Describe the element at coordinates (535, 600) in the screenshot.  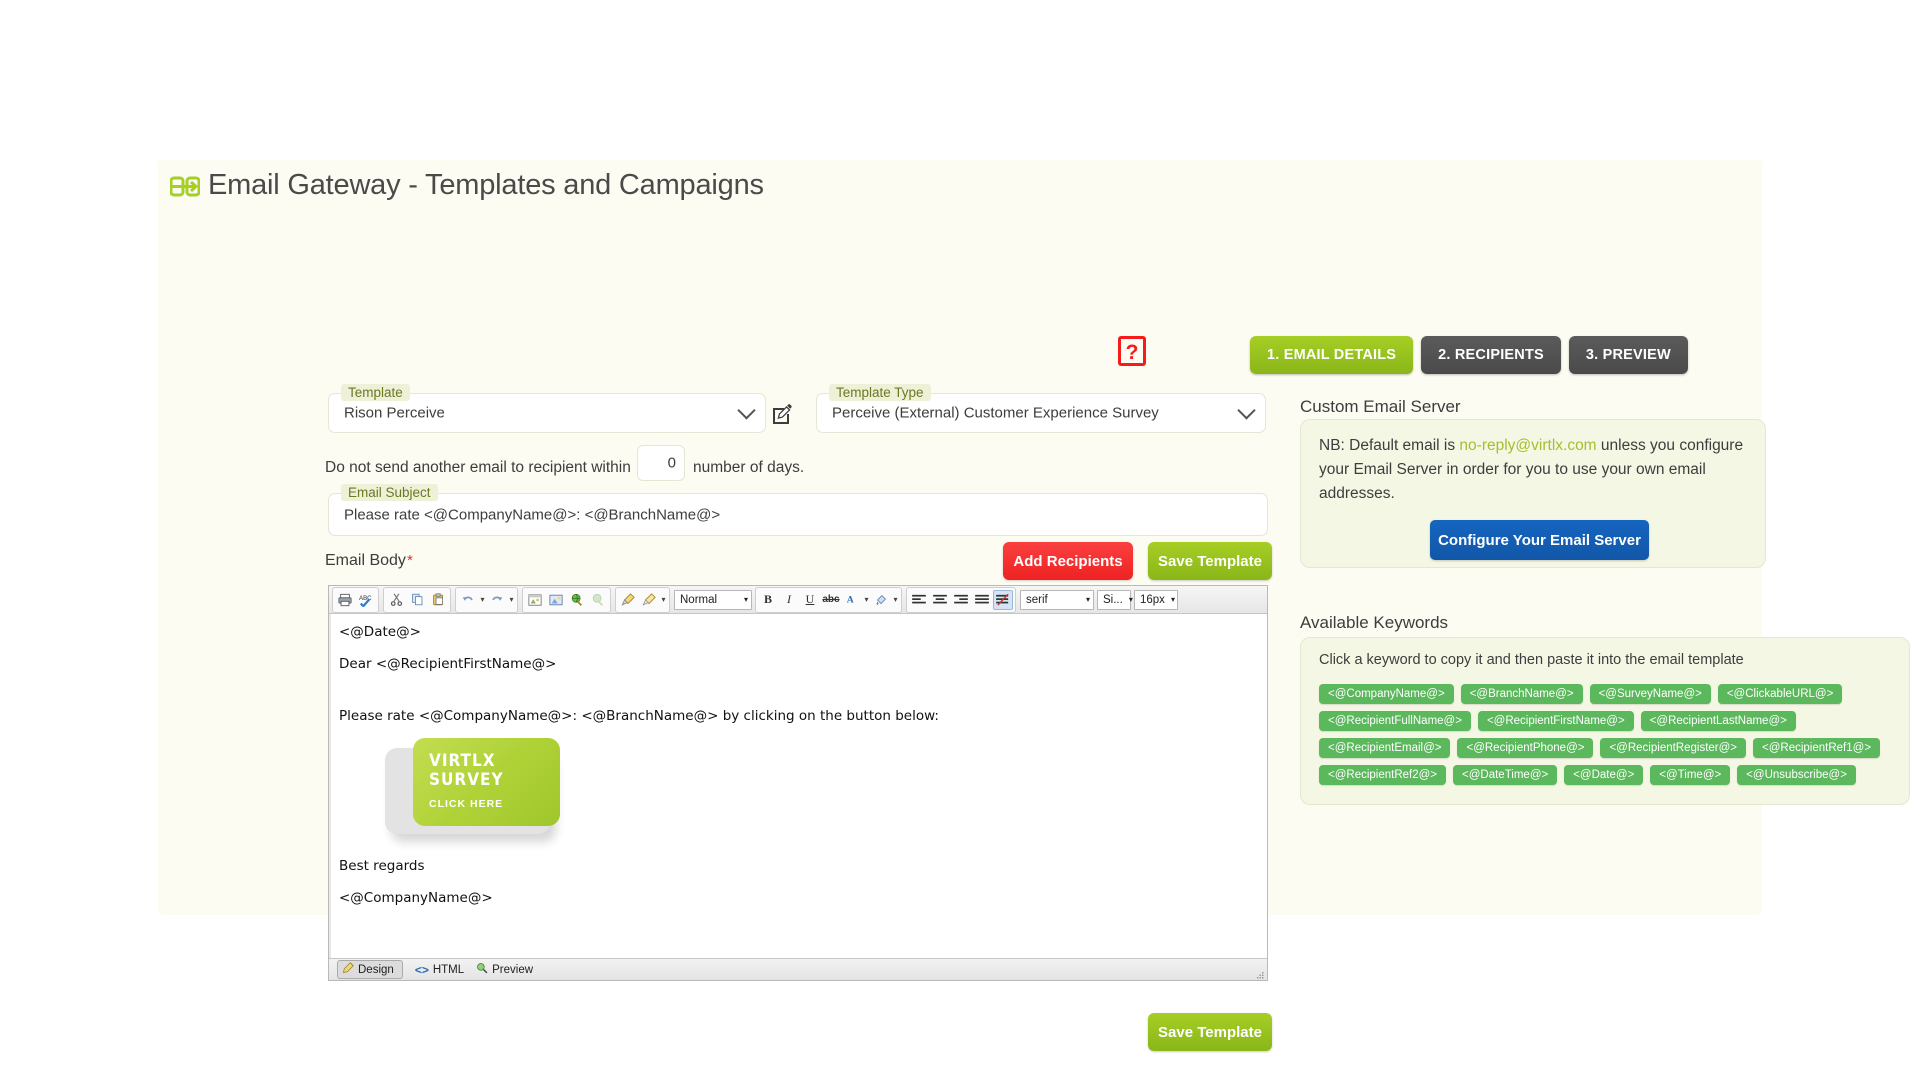
I see `insert-image-icon` at that location.